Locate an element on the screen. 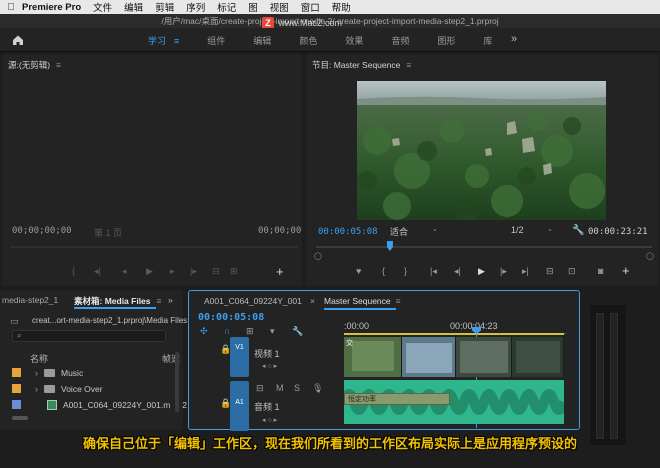 This screenshot has height=468, width=660. go-to-in-icon: |◂ is located at coordinates (433, 271).